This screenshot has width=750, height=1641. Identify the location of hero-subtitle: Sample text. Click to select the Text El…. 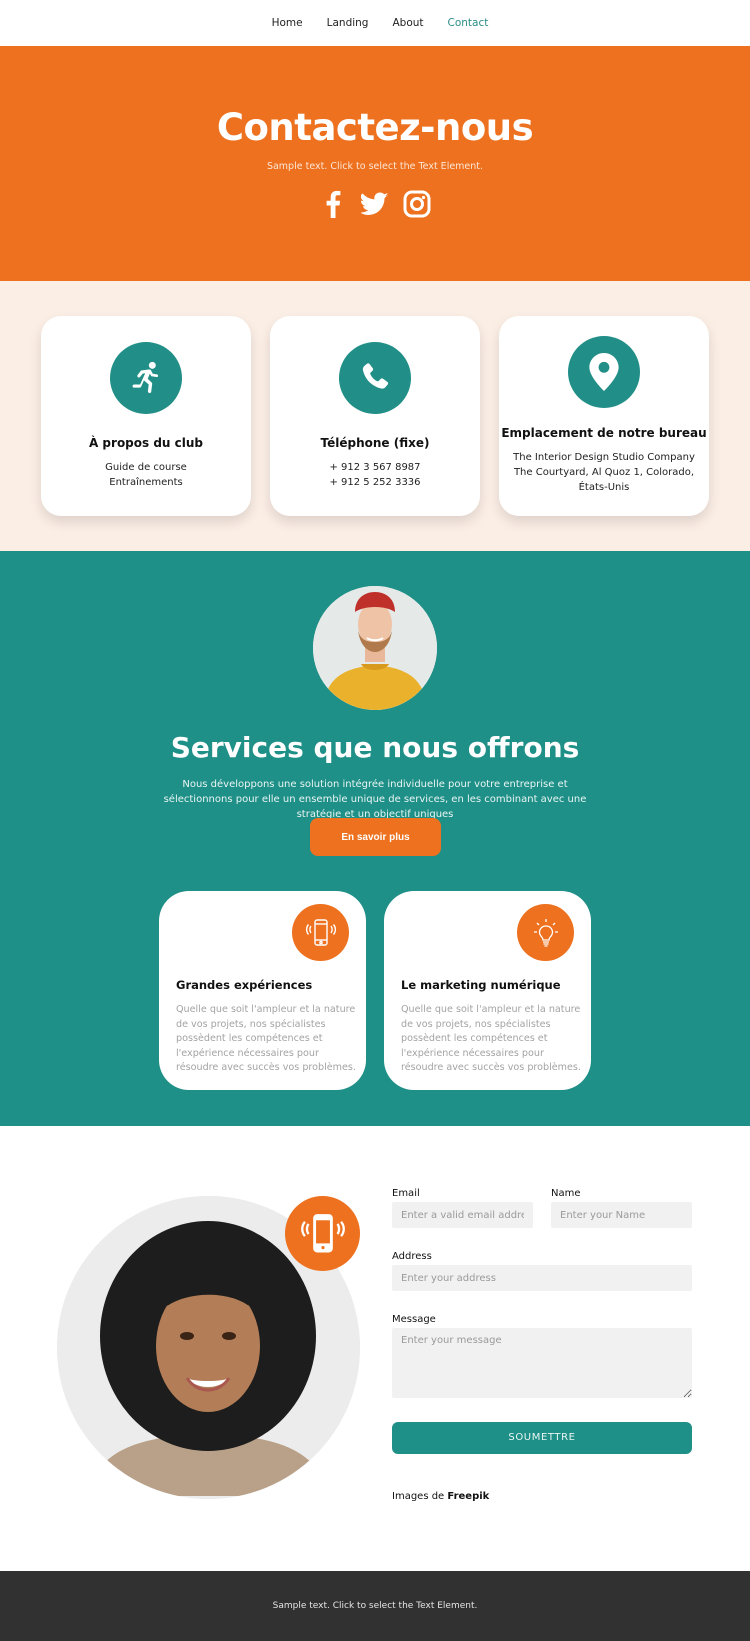
(375, 166).